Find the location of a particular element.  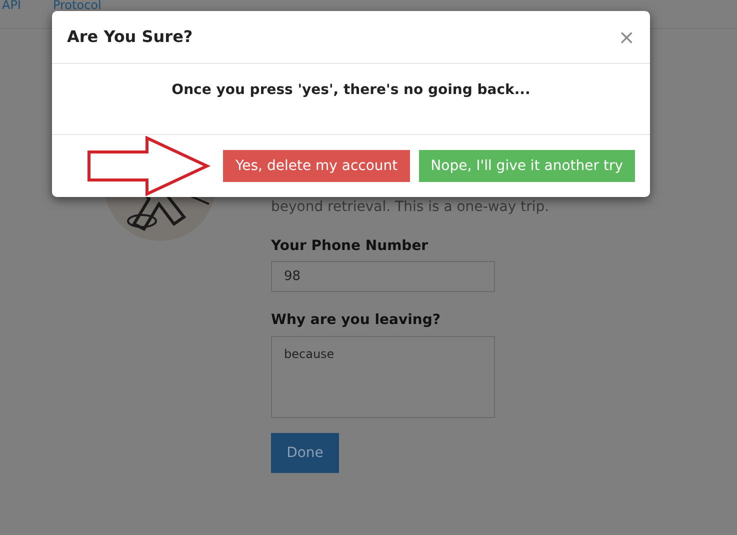

phone-label: Your Phone Number is located at coordinates (350, 246).